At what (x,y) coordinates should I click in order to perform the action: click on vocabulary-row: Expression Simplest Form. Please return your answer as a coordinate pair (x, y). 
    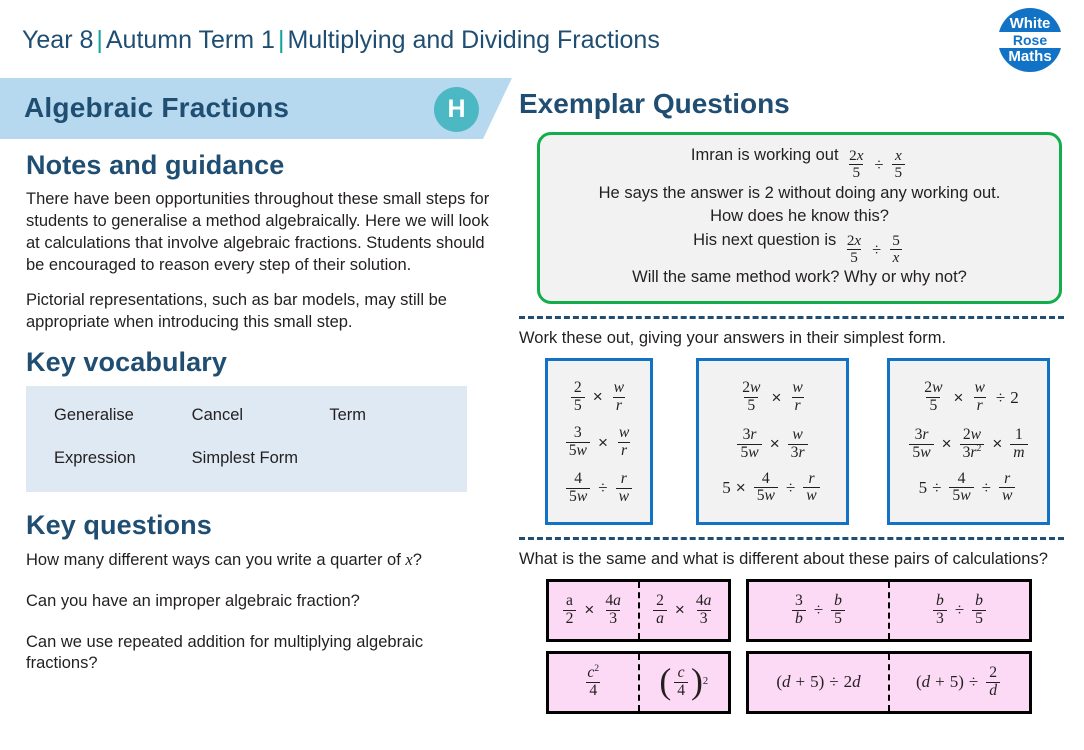
    Looking at the image, I should click on (246, 458).